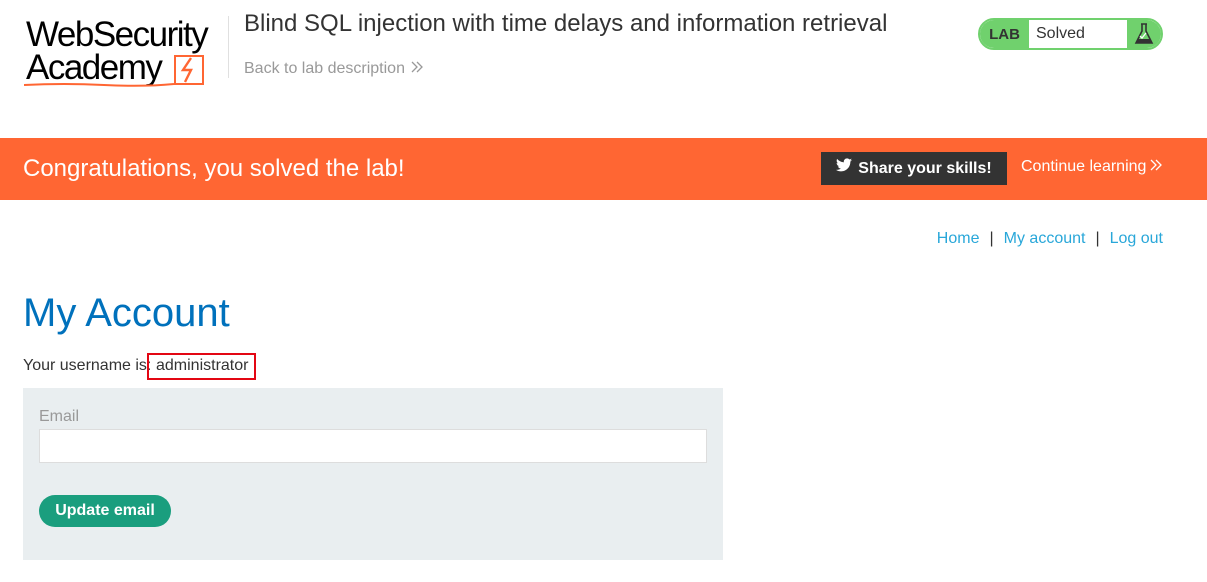 Image resolution: width=1207 pixels, height=582 pixels. What do you see at coordinates (214, 168) in the screenshot?
I see `congratulations-message: Congratulations, you solved the lab!` at bounding box center [214, 168].